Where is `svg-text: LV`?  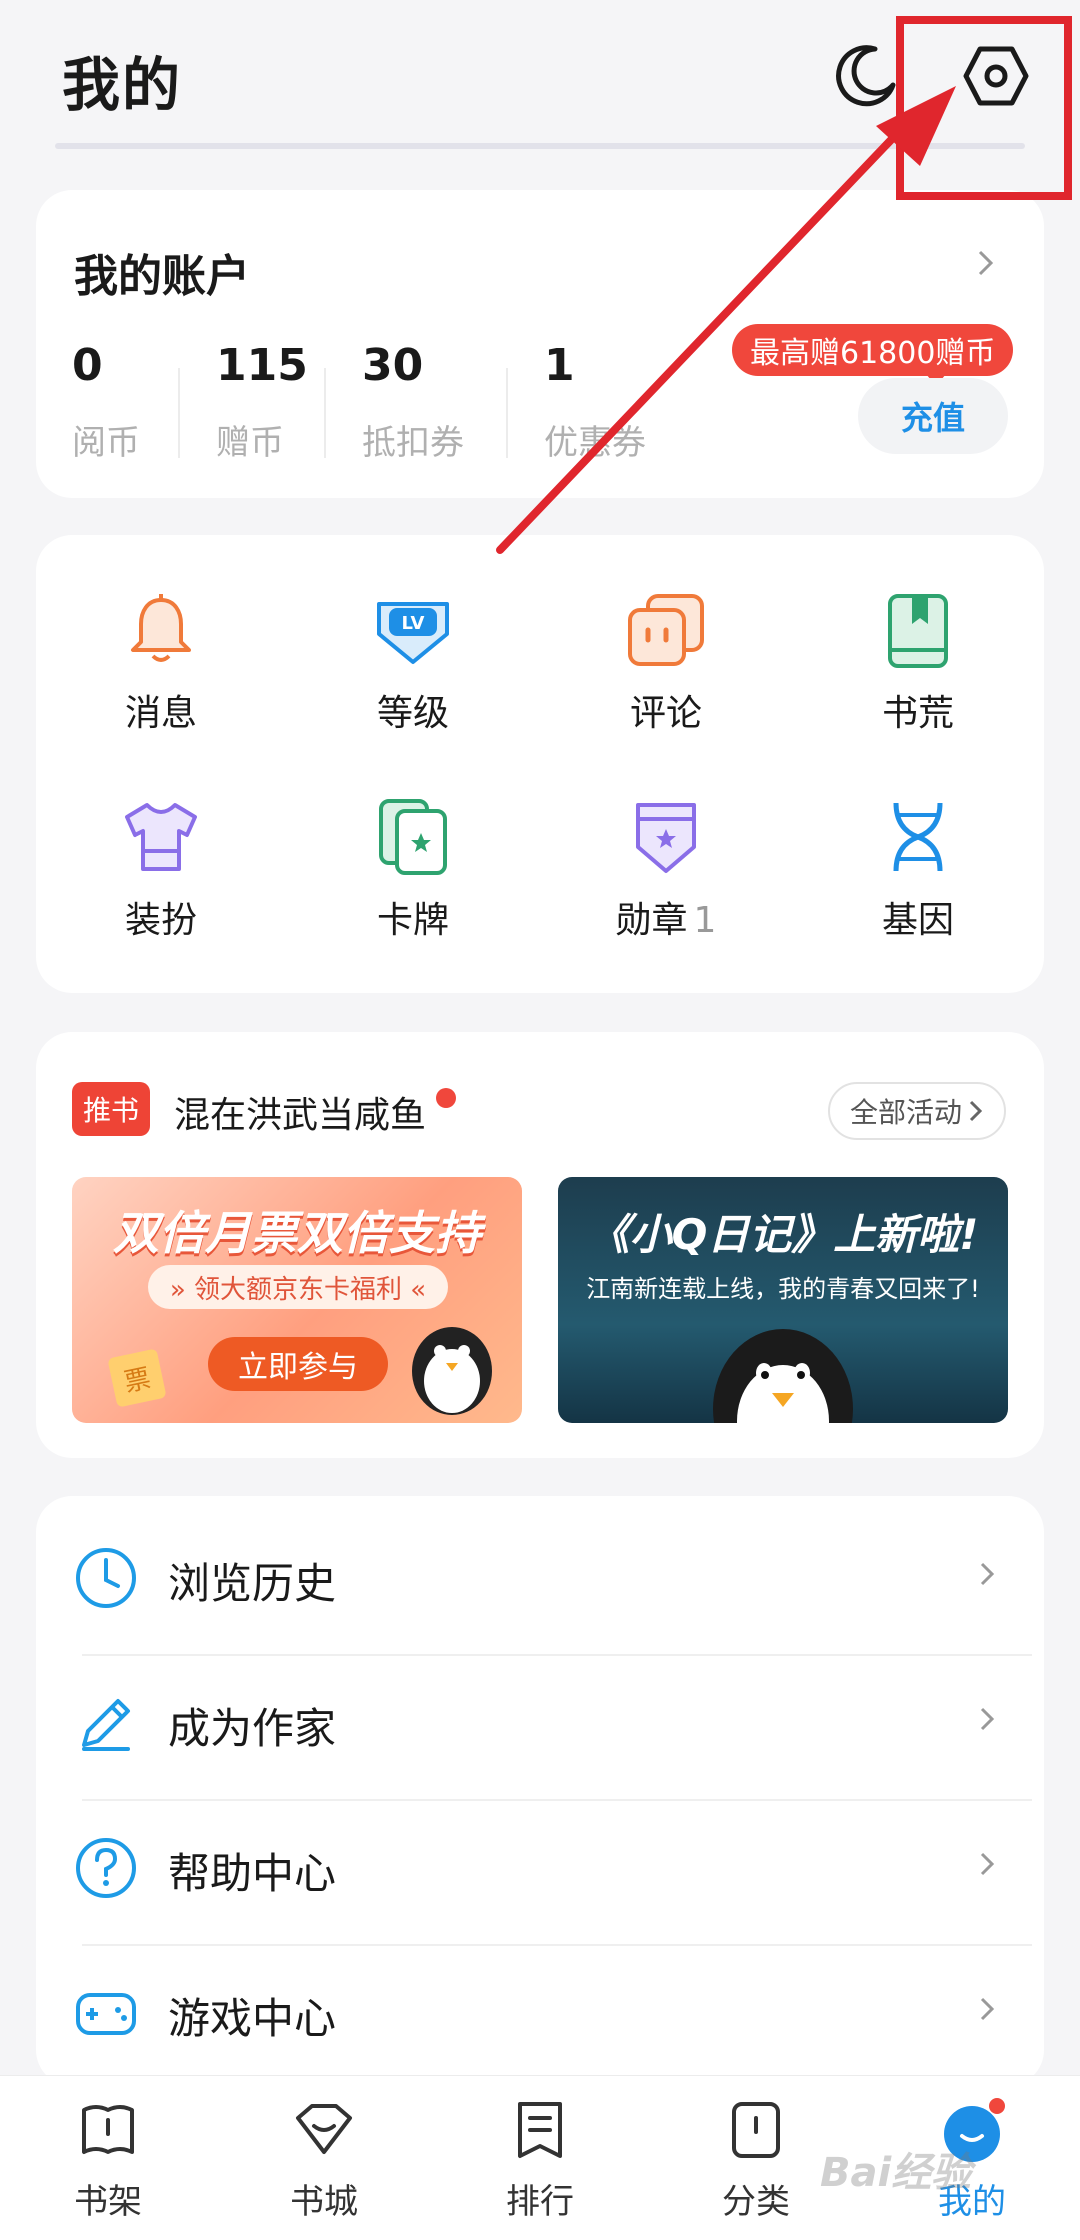 svg-text: LV is located at coordinates (413, 623).